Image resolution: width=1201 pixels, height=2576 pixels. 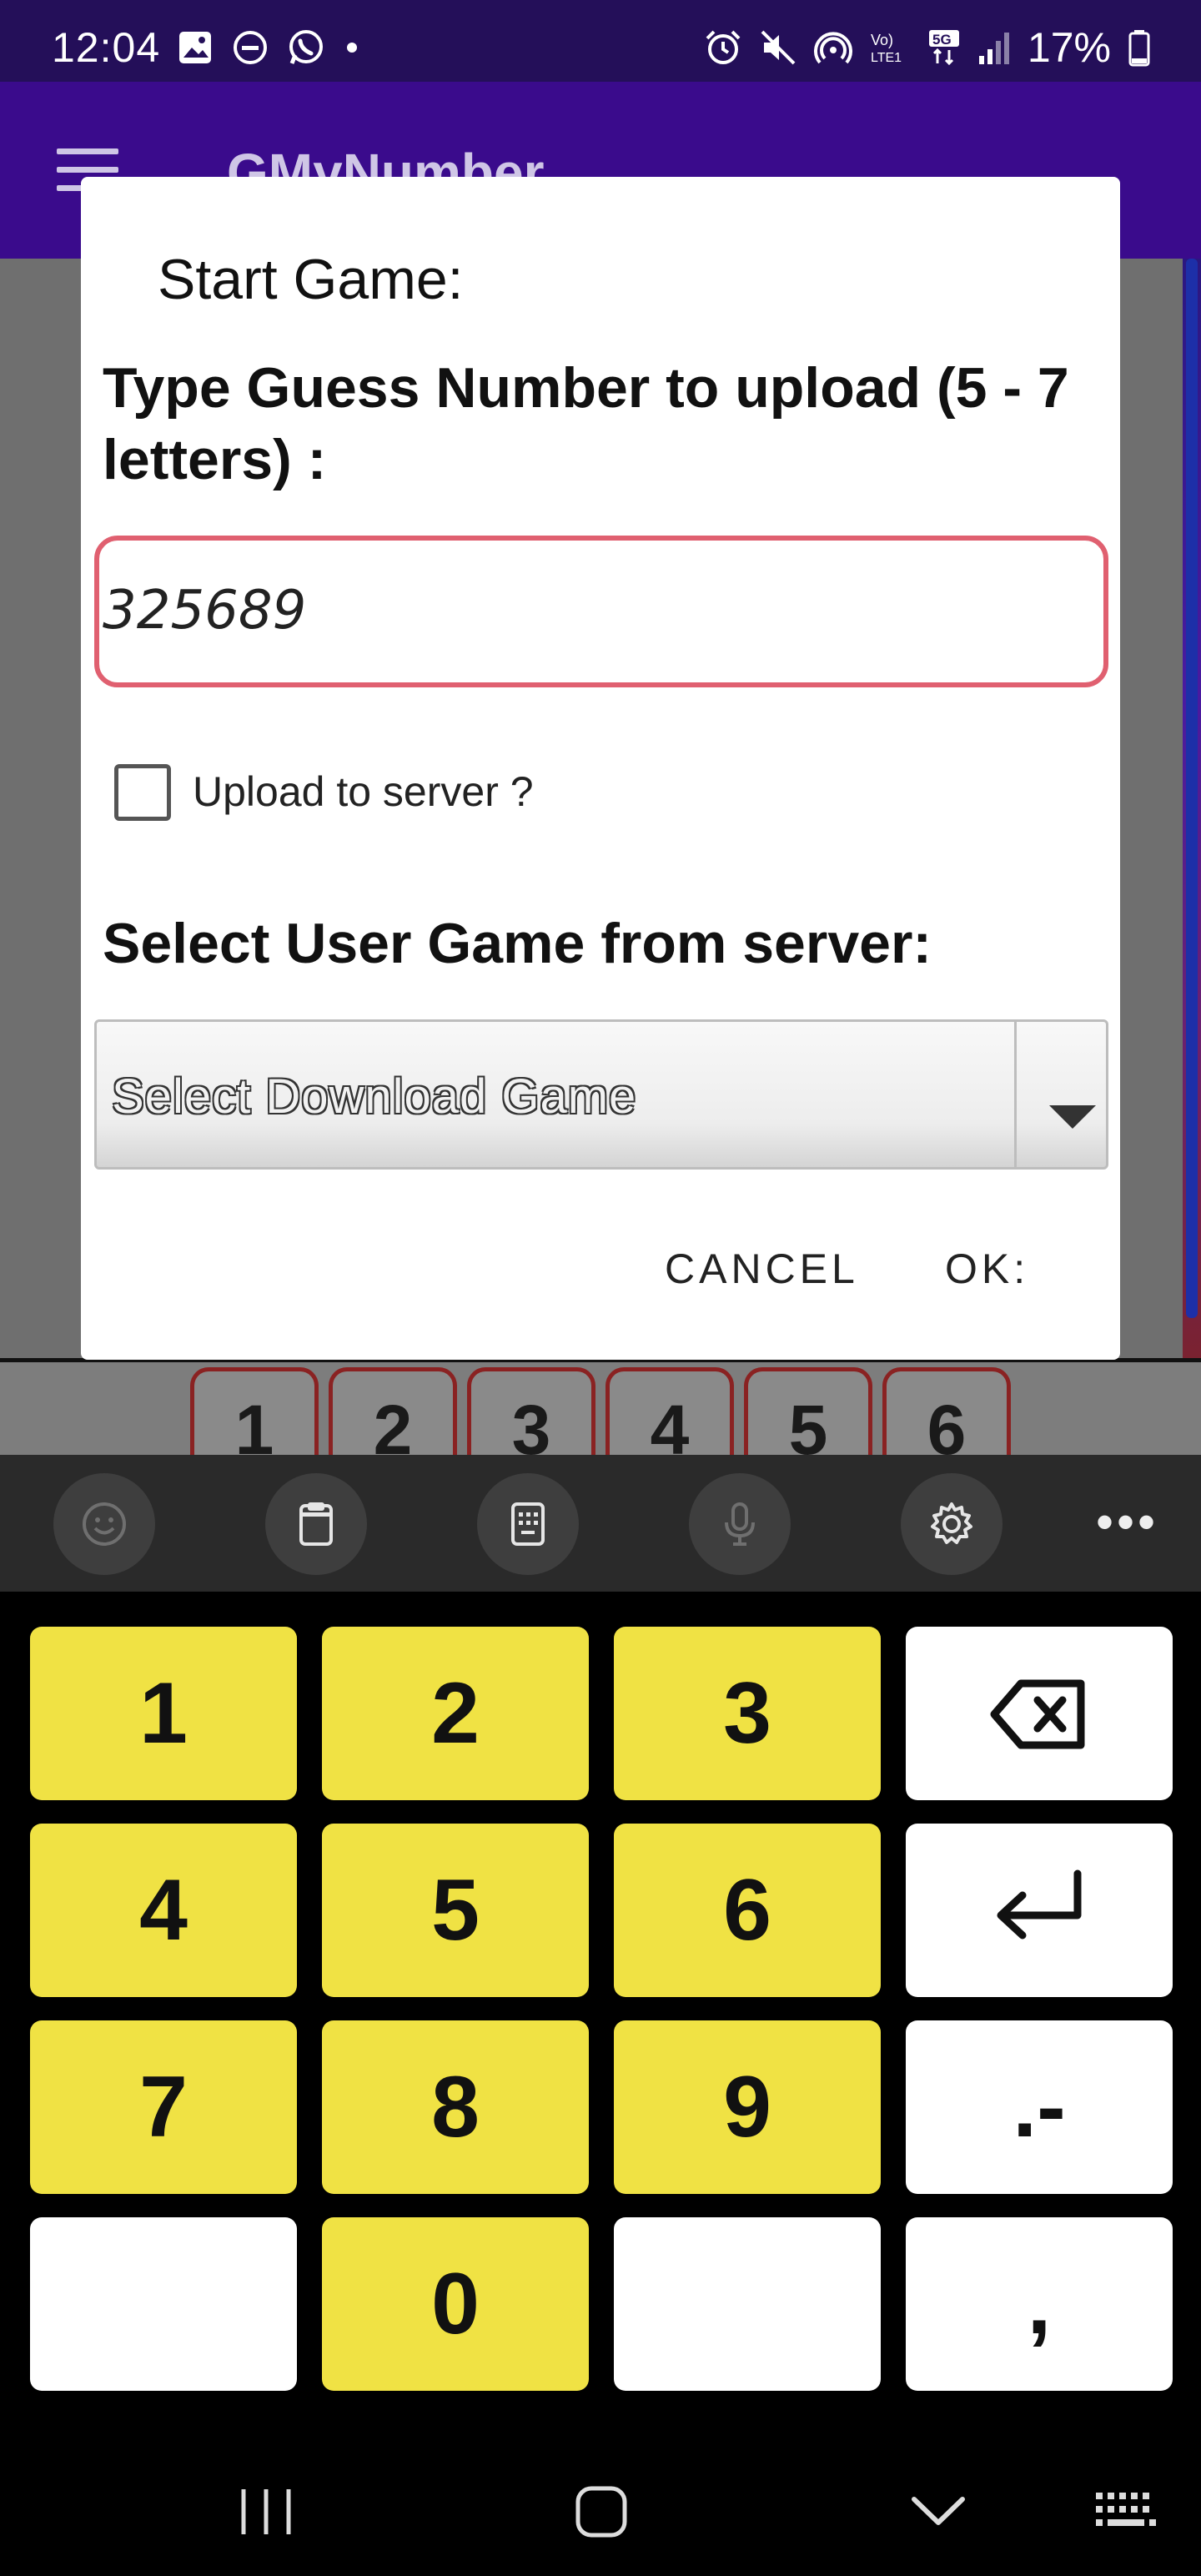 What do you see at coordinates (1139, 48) in the screenshot?
I see `battery-icon` at bounding box center [1139, 48].